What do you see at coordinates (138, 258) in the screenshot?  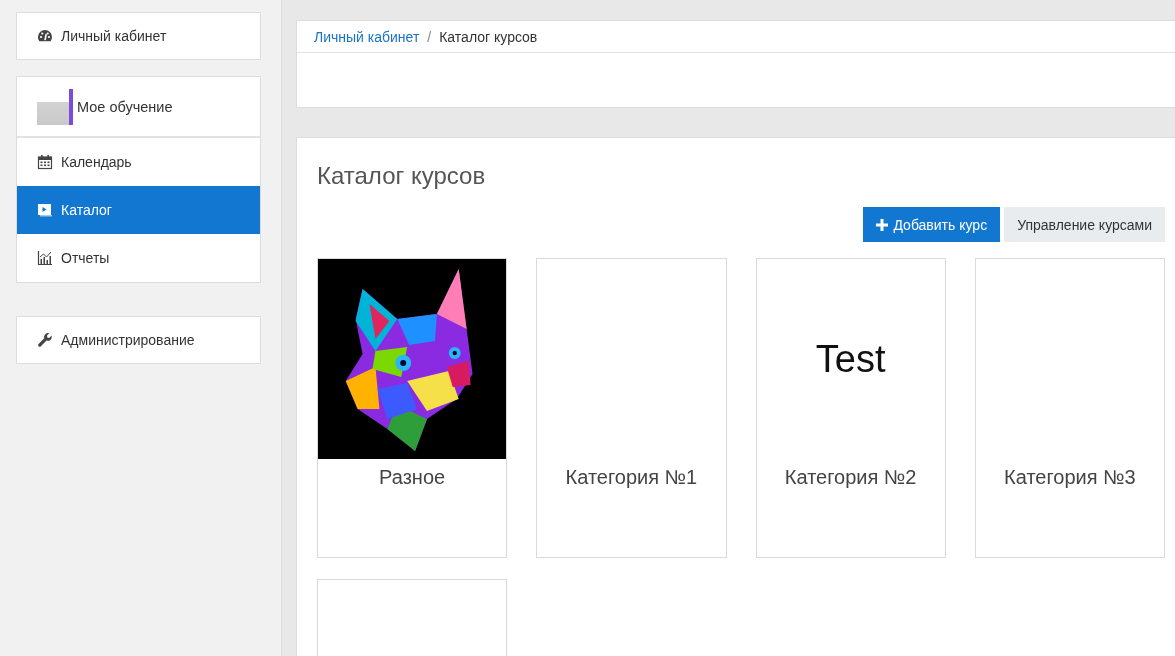 I see `sidebar-item: Отчеты` at bounding box center [138, 258].